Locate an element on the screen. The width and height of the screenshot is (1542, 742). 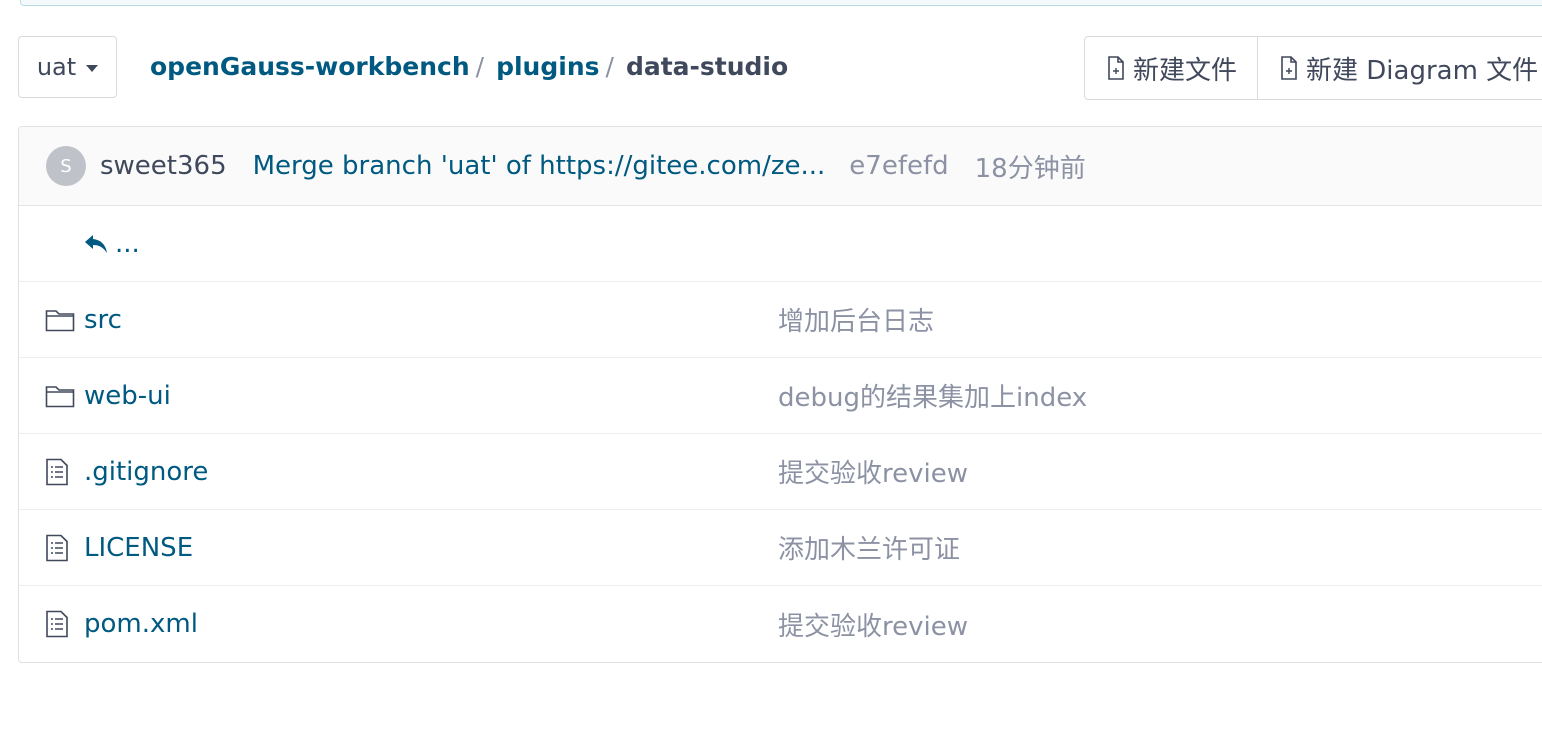
file-row: pom.xml 提交验收review is located at coordinates (780, 624).